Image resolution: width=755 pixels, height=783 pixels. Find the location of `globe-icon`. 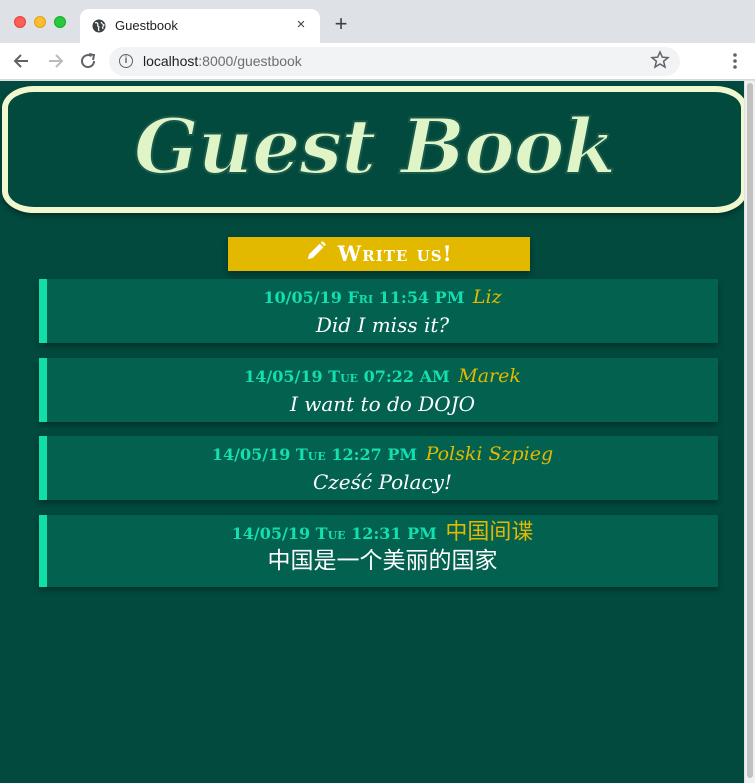

globe-icon is located at coordinates (99, 26).